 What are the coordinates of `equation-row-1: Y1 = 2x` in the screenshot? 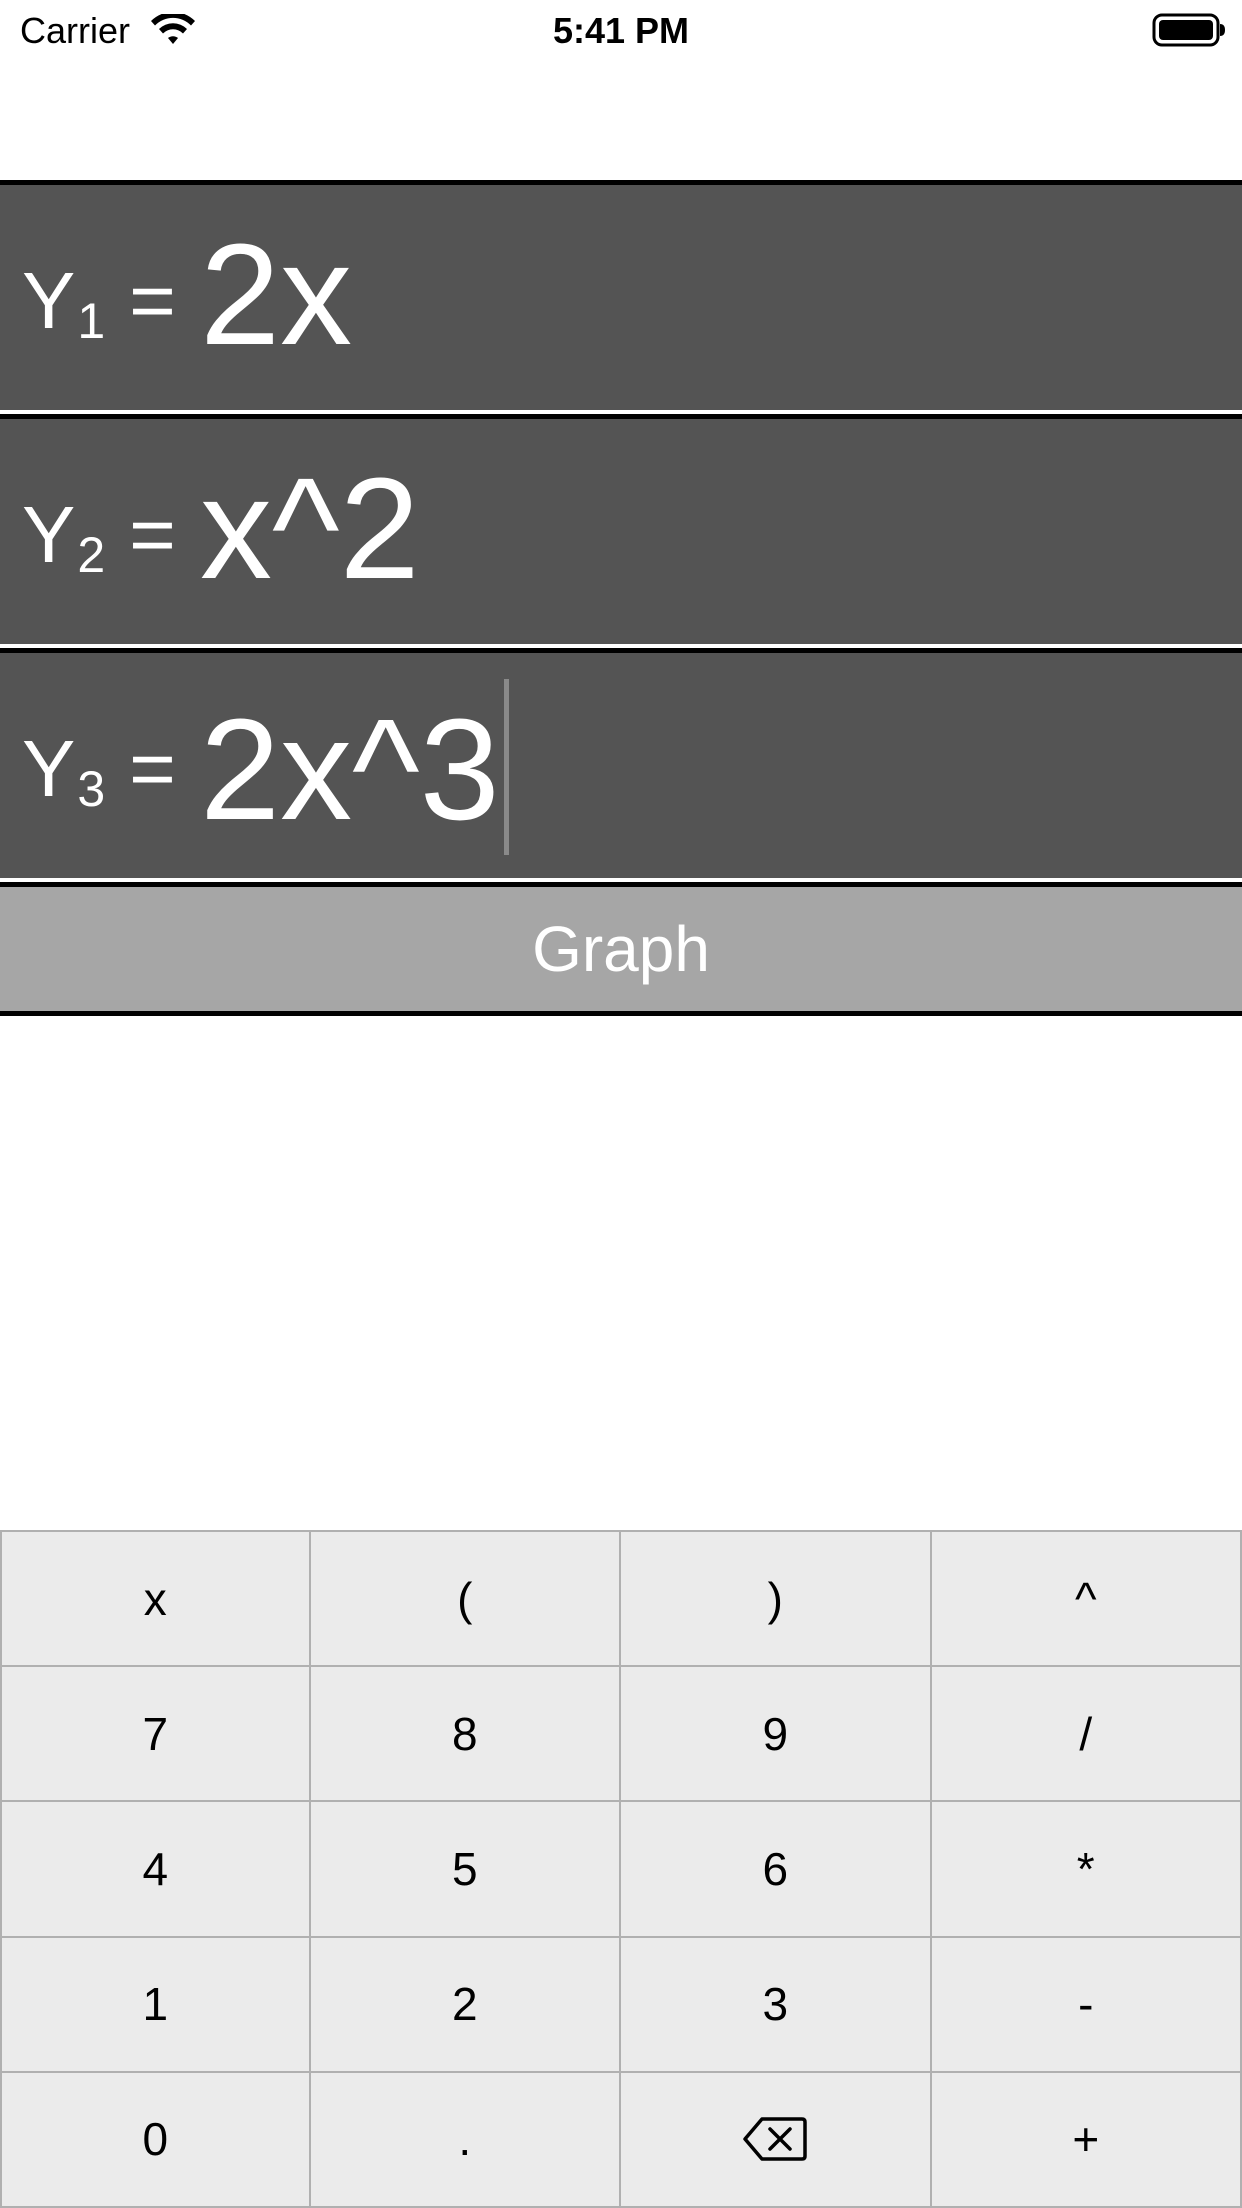 It's located at (621, 295).